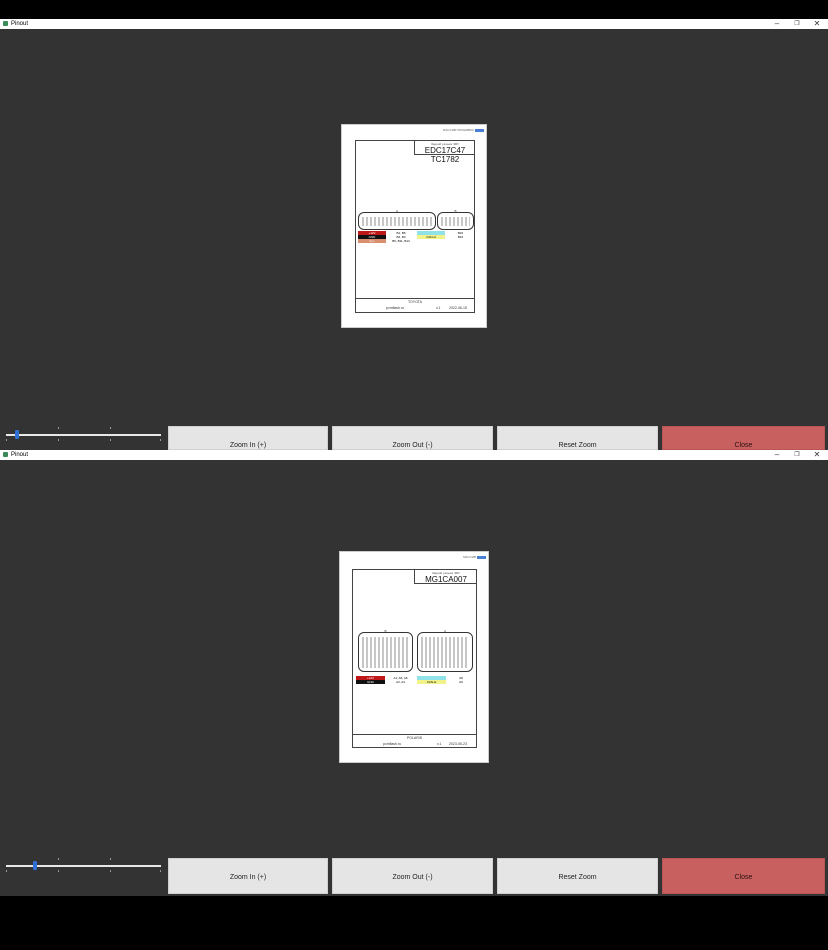 This screenshot has height=950, width=828. What do you see at coordinates (415, 681) in the screenshot?
I see `pin-legend: +12V GND A1, A5, A6 A2, A3 CAN-H A8 A9` at bounding box center [415, 681].